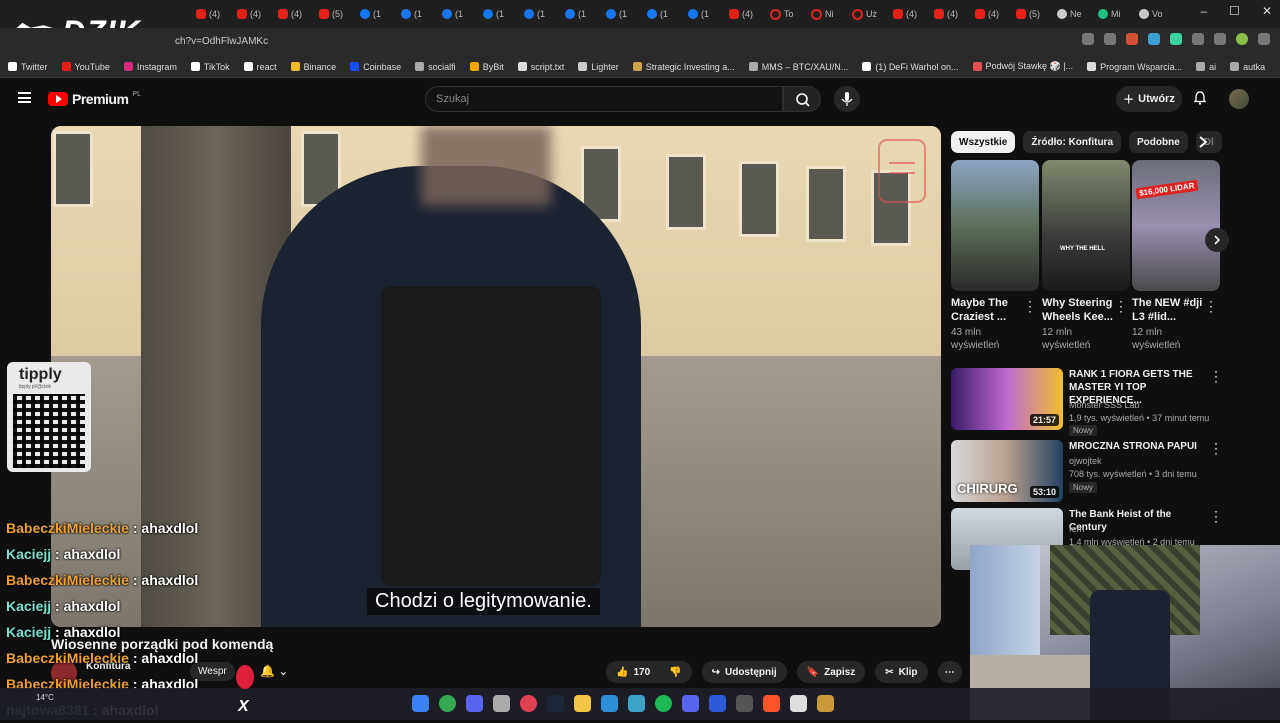 The height and width of the screenshot is (723, 1280). I want to click on short-thumbnail: $16,000 LIDAR, so click(1176, 225).